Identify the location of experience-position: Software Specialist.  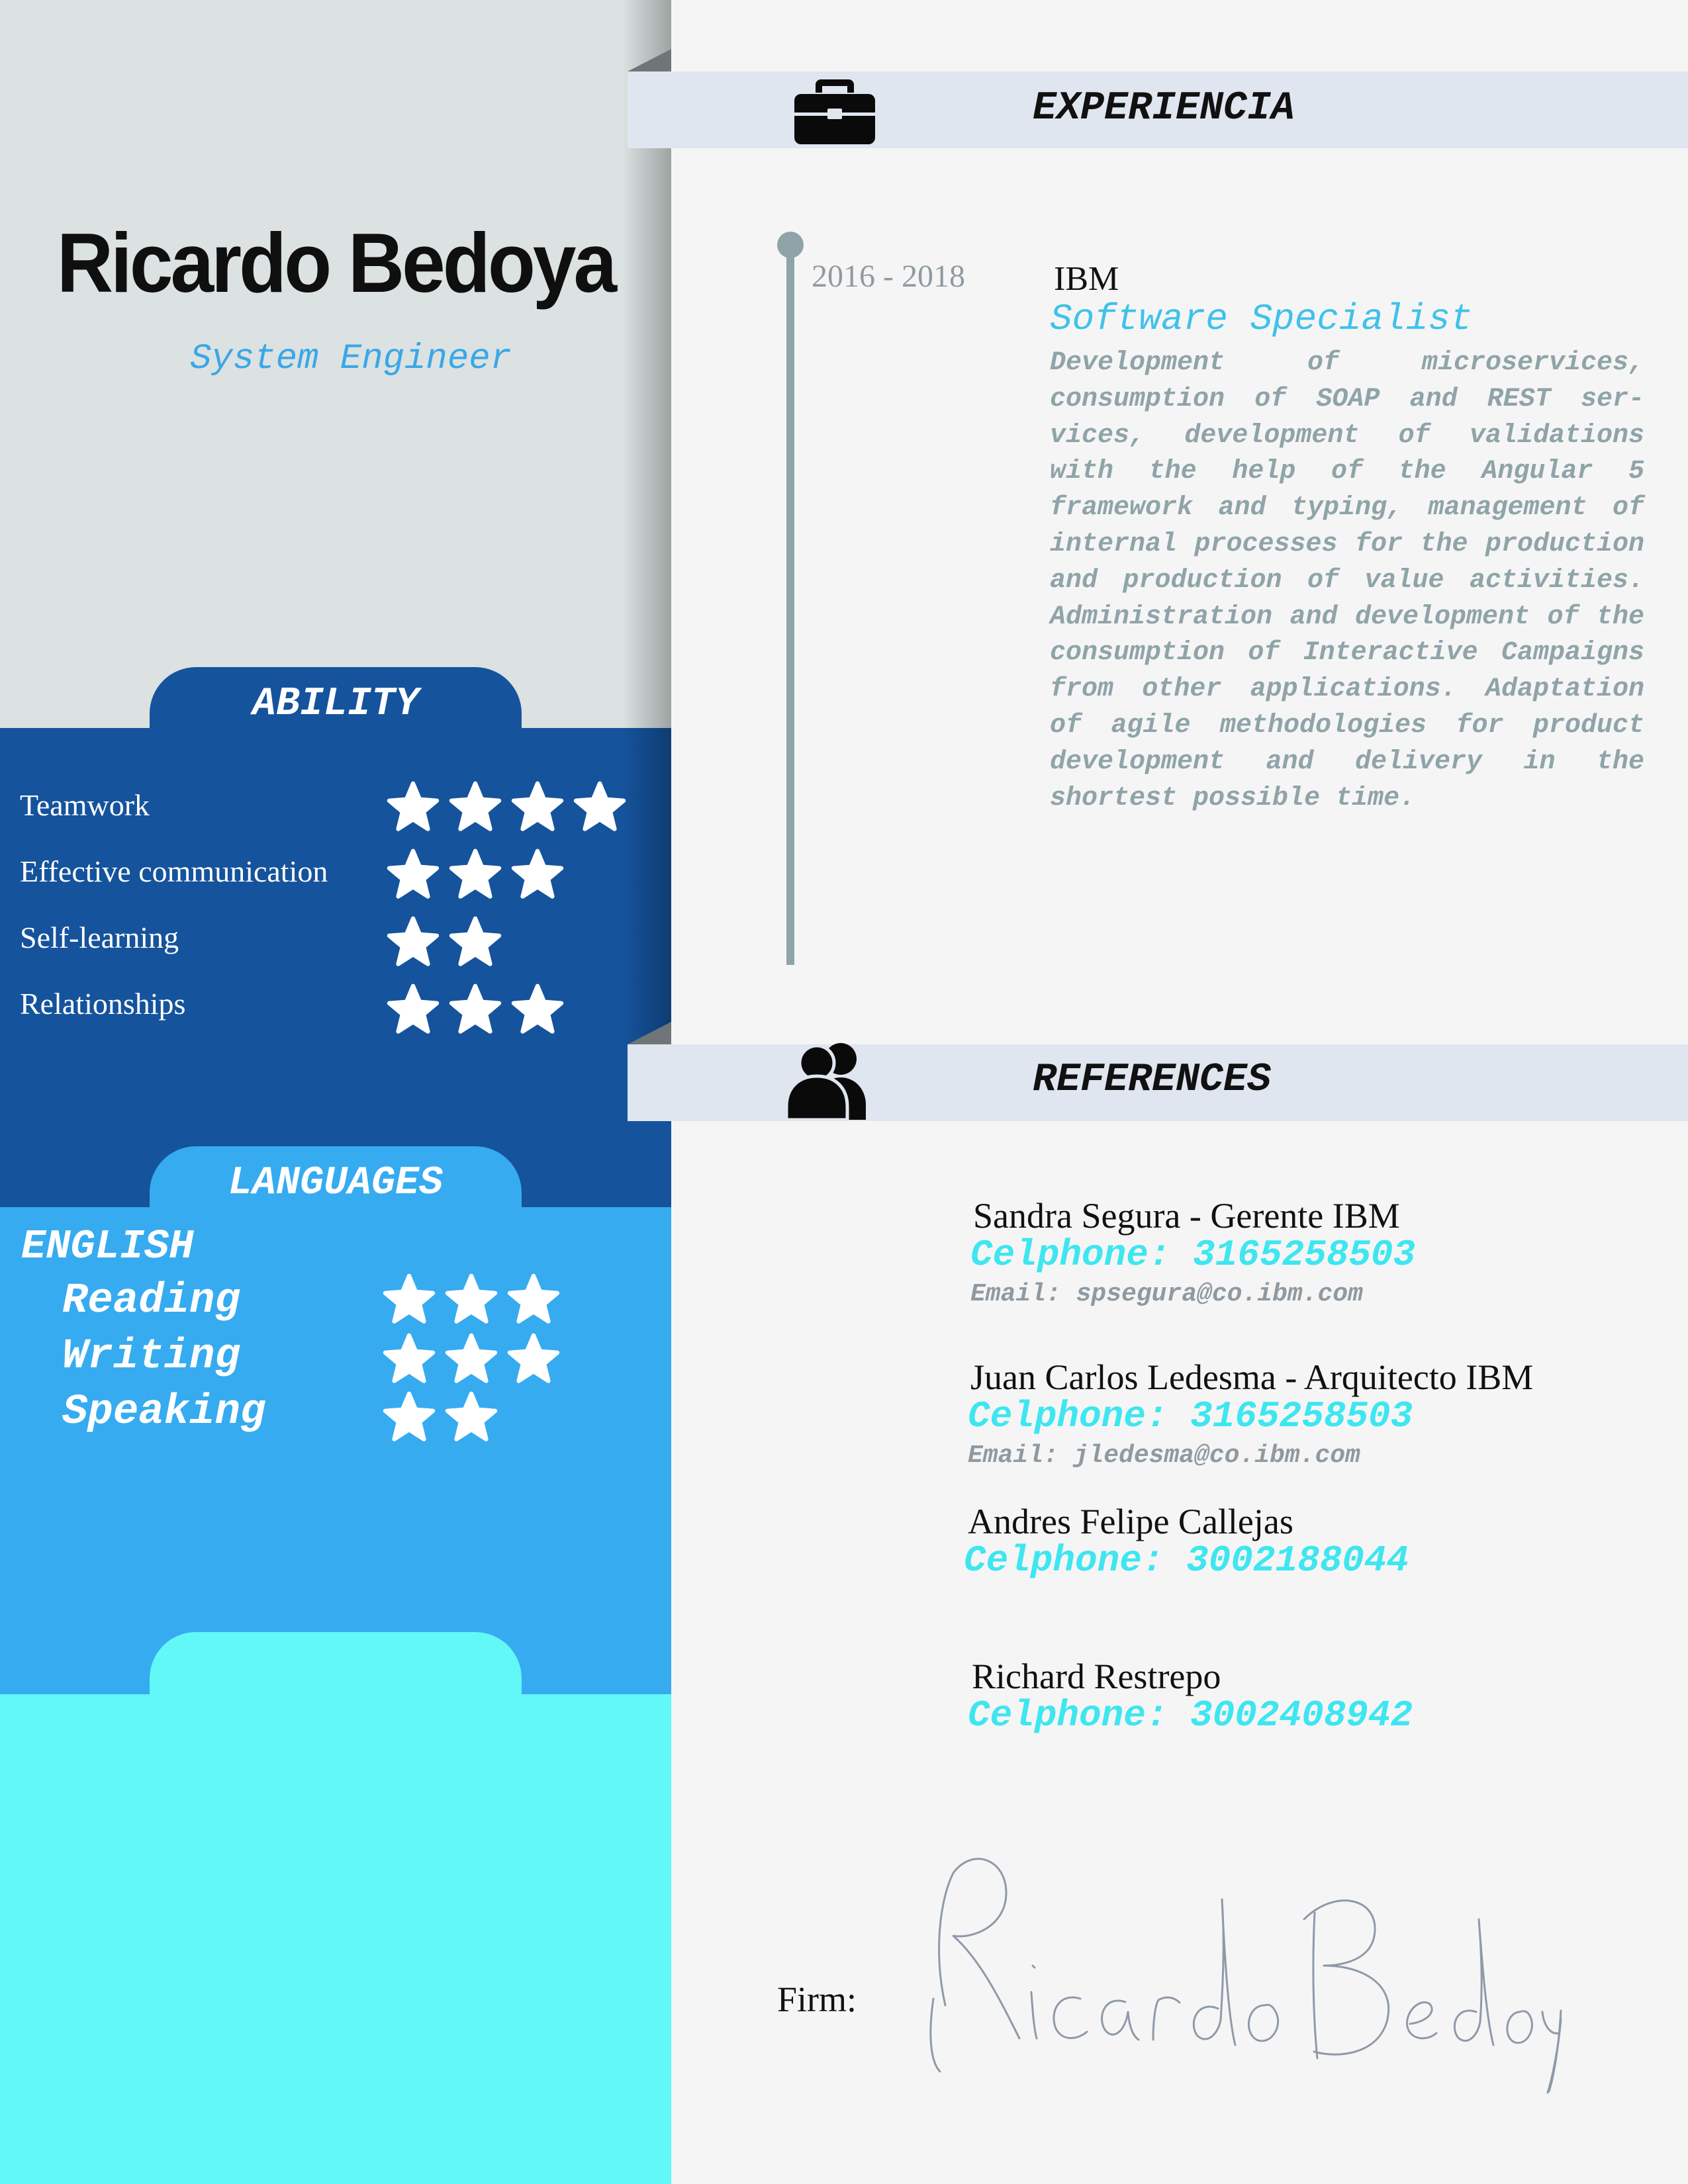
(1261, 319).